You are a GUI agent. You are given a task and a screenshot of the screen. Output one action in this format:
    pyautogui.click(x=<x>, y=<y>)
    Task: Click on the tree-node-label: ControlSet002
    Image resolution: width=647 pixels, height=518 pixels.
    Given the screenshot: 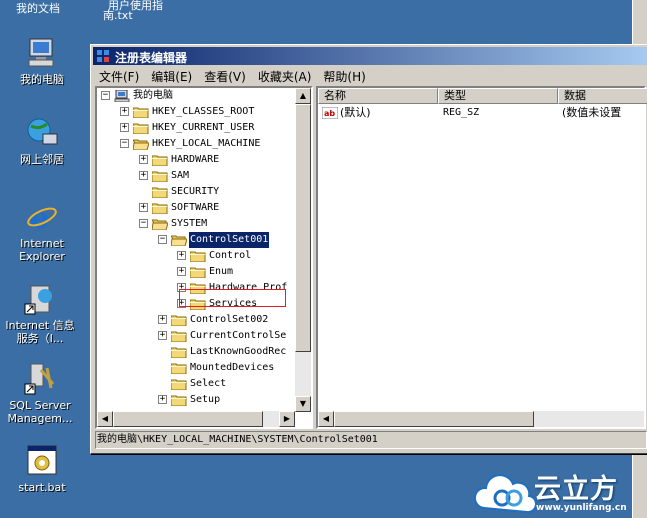 What is the action you would take?
    pyautogui.click(x=229, y=319)
    